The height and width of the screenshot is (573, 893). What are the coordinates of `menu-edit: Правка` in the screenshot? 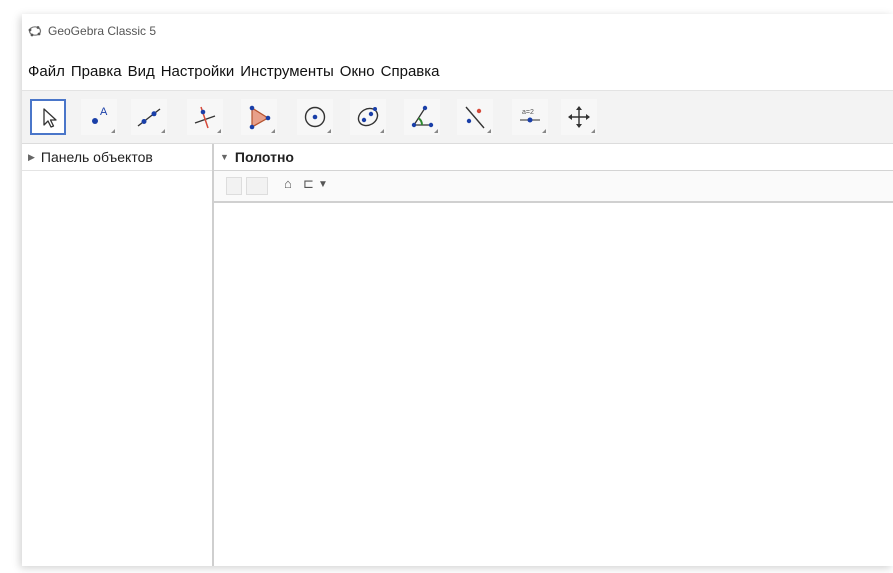 It's located at (96, 71).